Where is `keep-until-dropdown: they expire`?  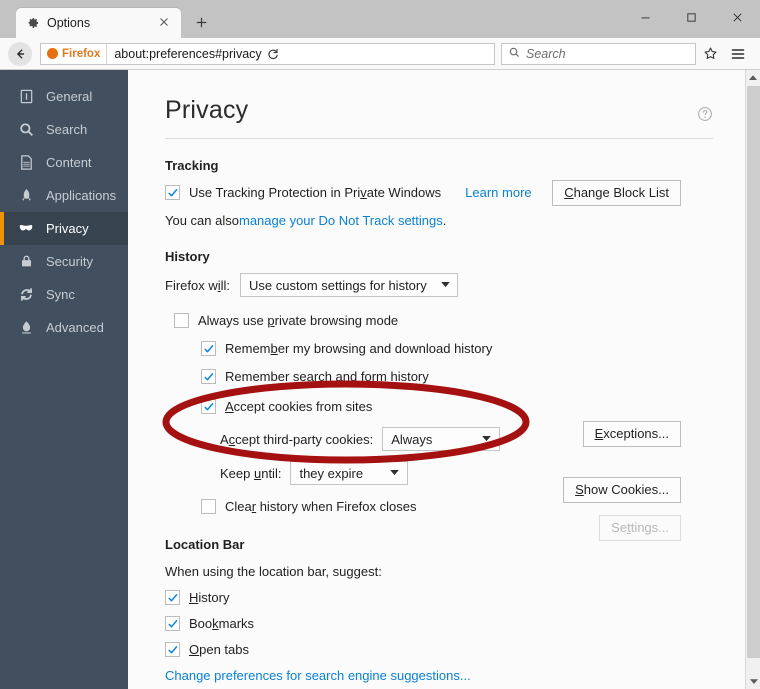 keep-until-dropdown: they expire is located at coordinates (349, 473).